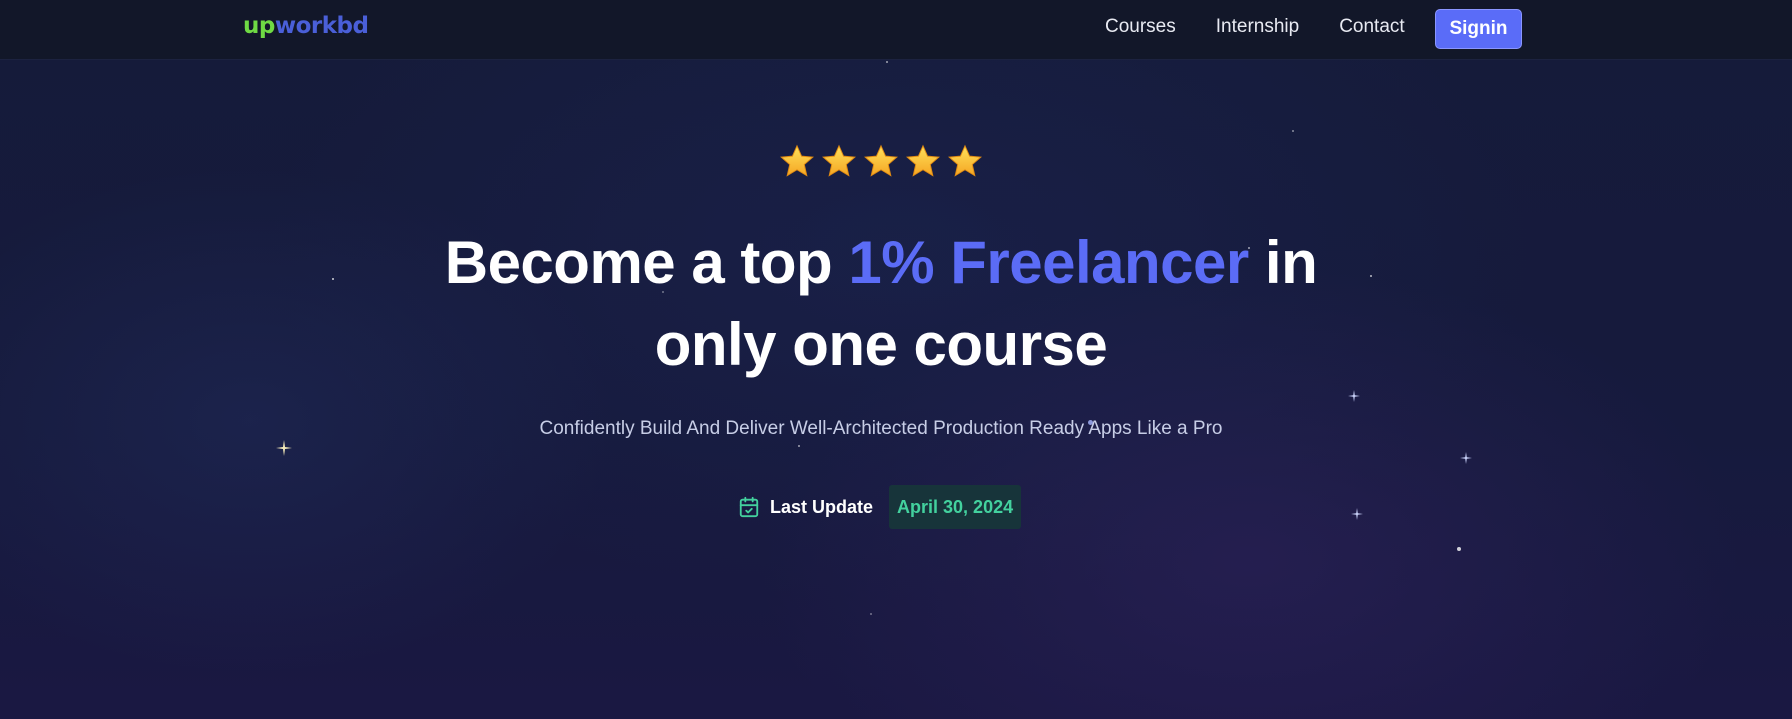 The width and height of the screenshot is (1792, 719). I want to click on nav-links: Courses Internship Contact, so click(1271, 27).